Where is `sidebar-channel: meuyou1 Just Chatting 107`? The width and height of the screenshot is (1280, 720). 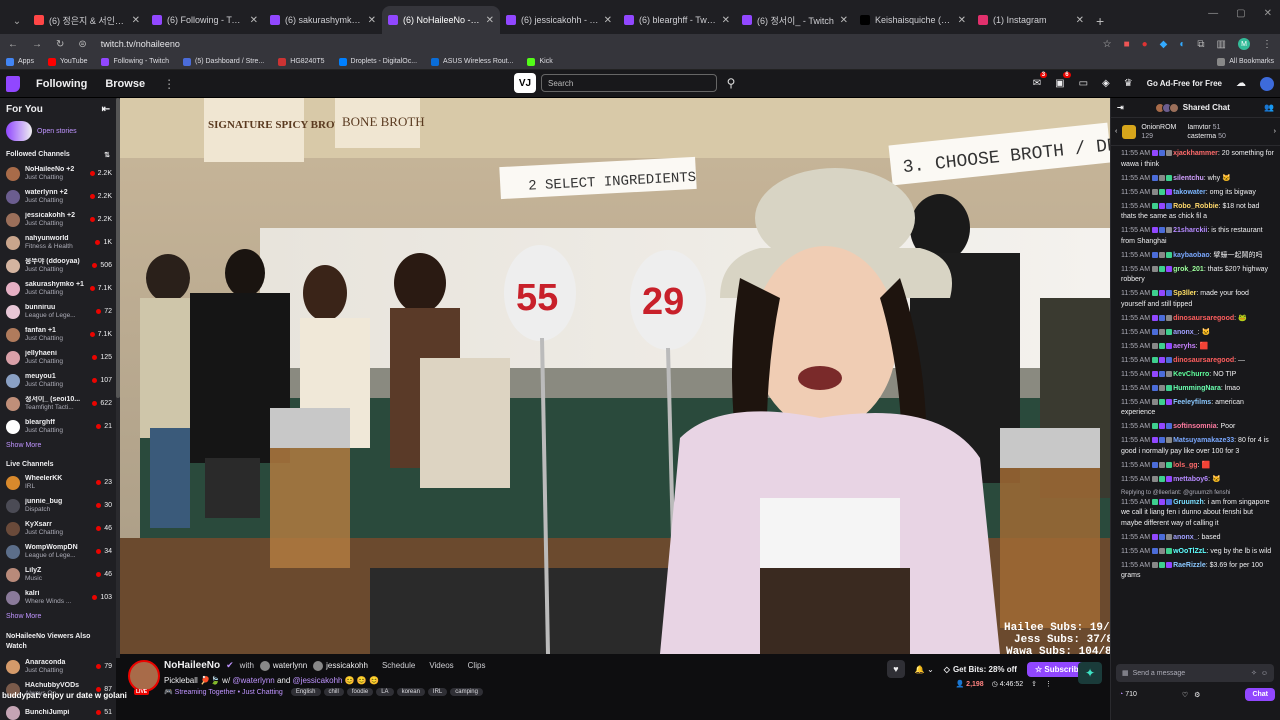 sidebar-channel: meuyou1 Just Chatting 107 is located at coordinates (58, 380).